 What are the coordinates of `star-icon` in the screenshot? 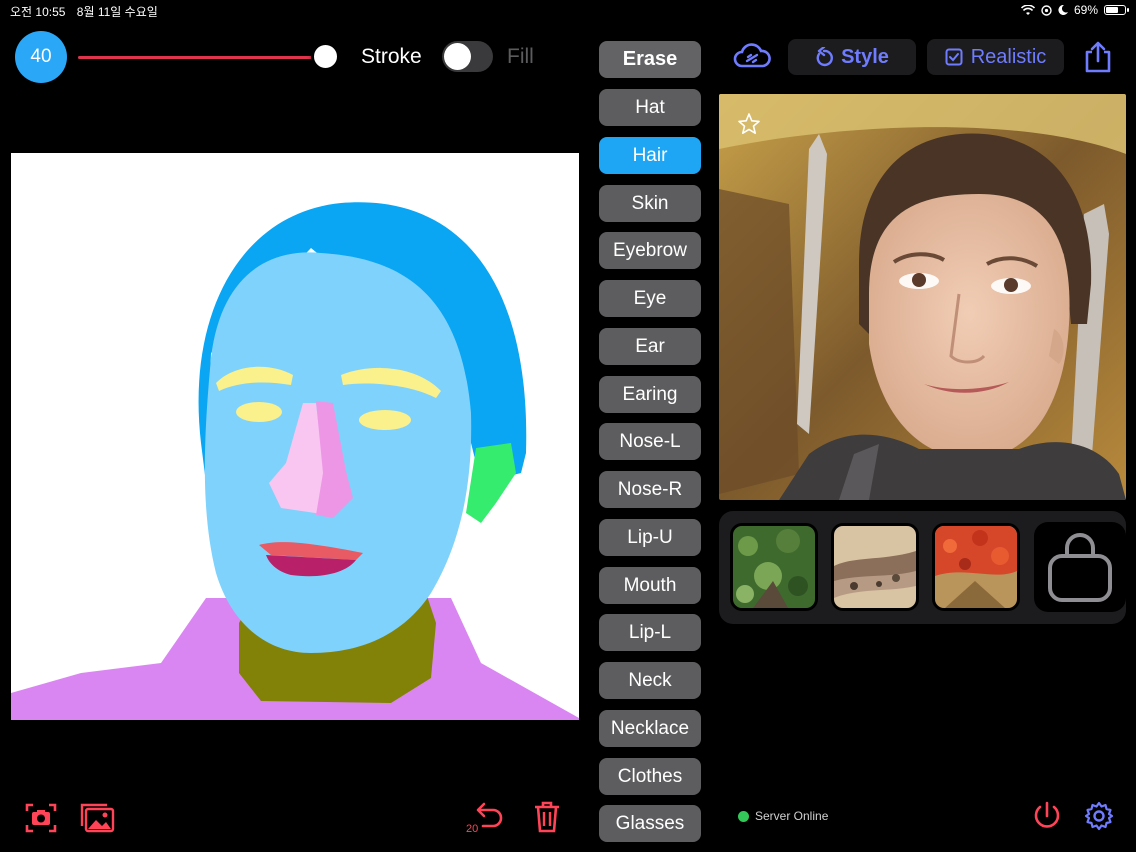 It's located at (749, 123).